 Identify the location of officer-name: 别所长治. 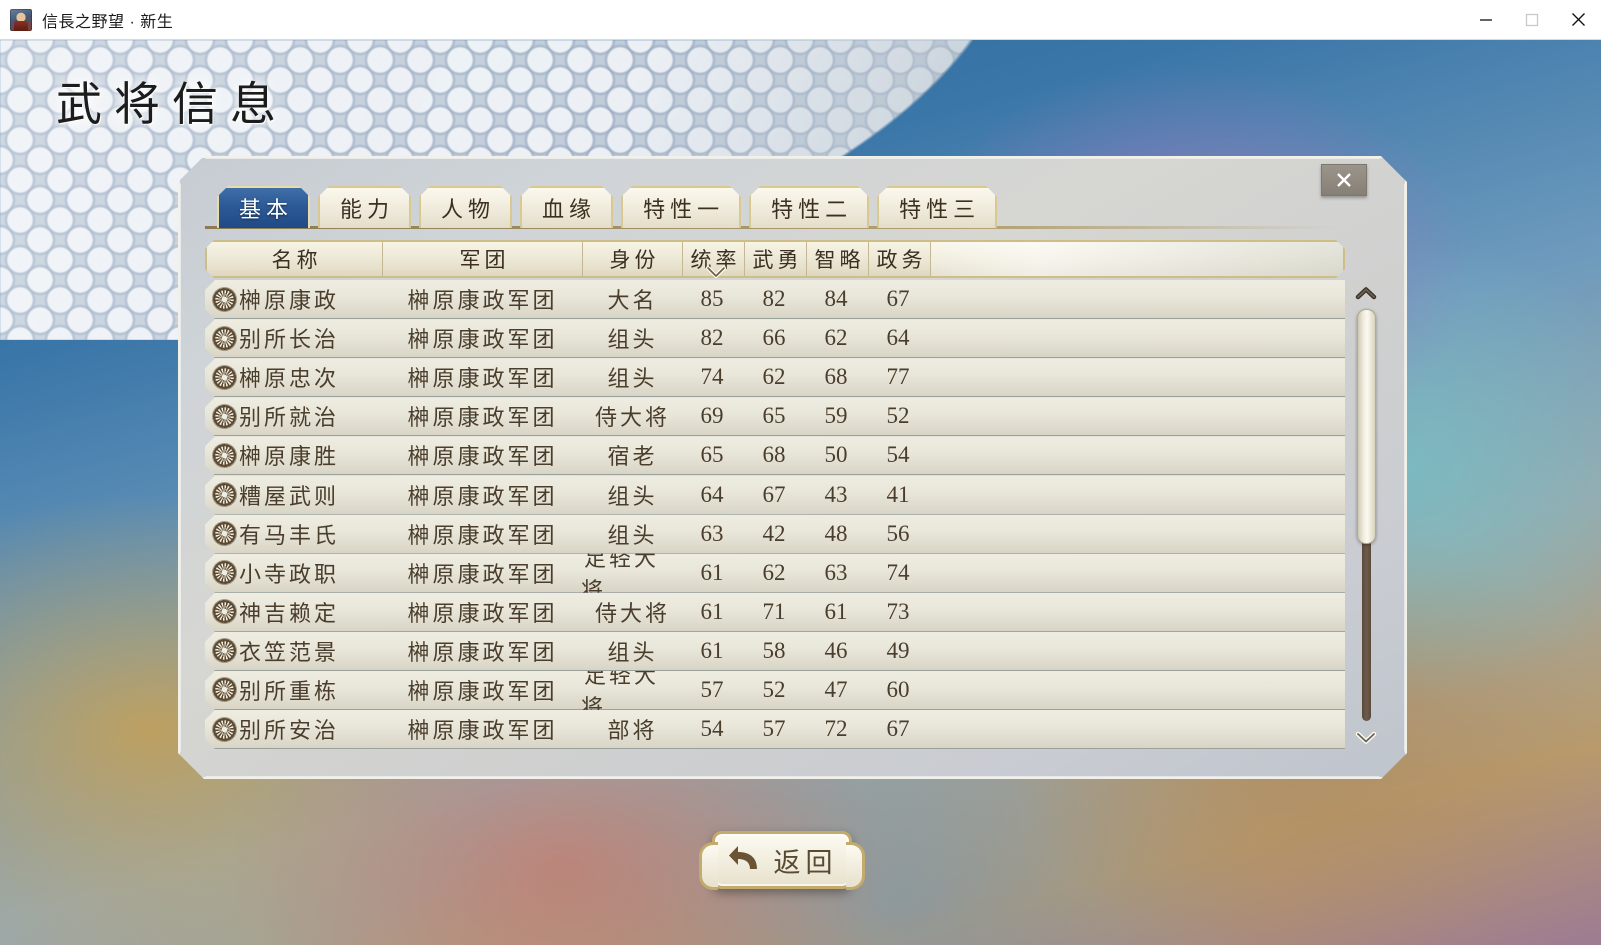
(289, 340).